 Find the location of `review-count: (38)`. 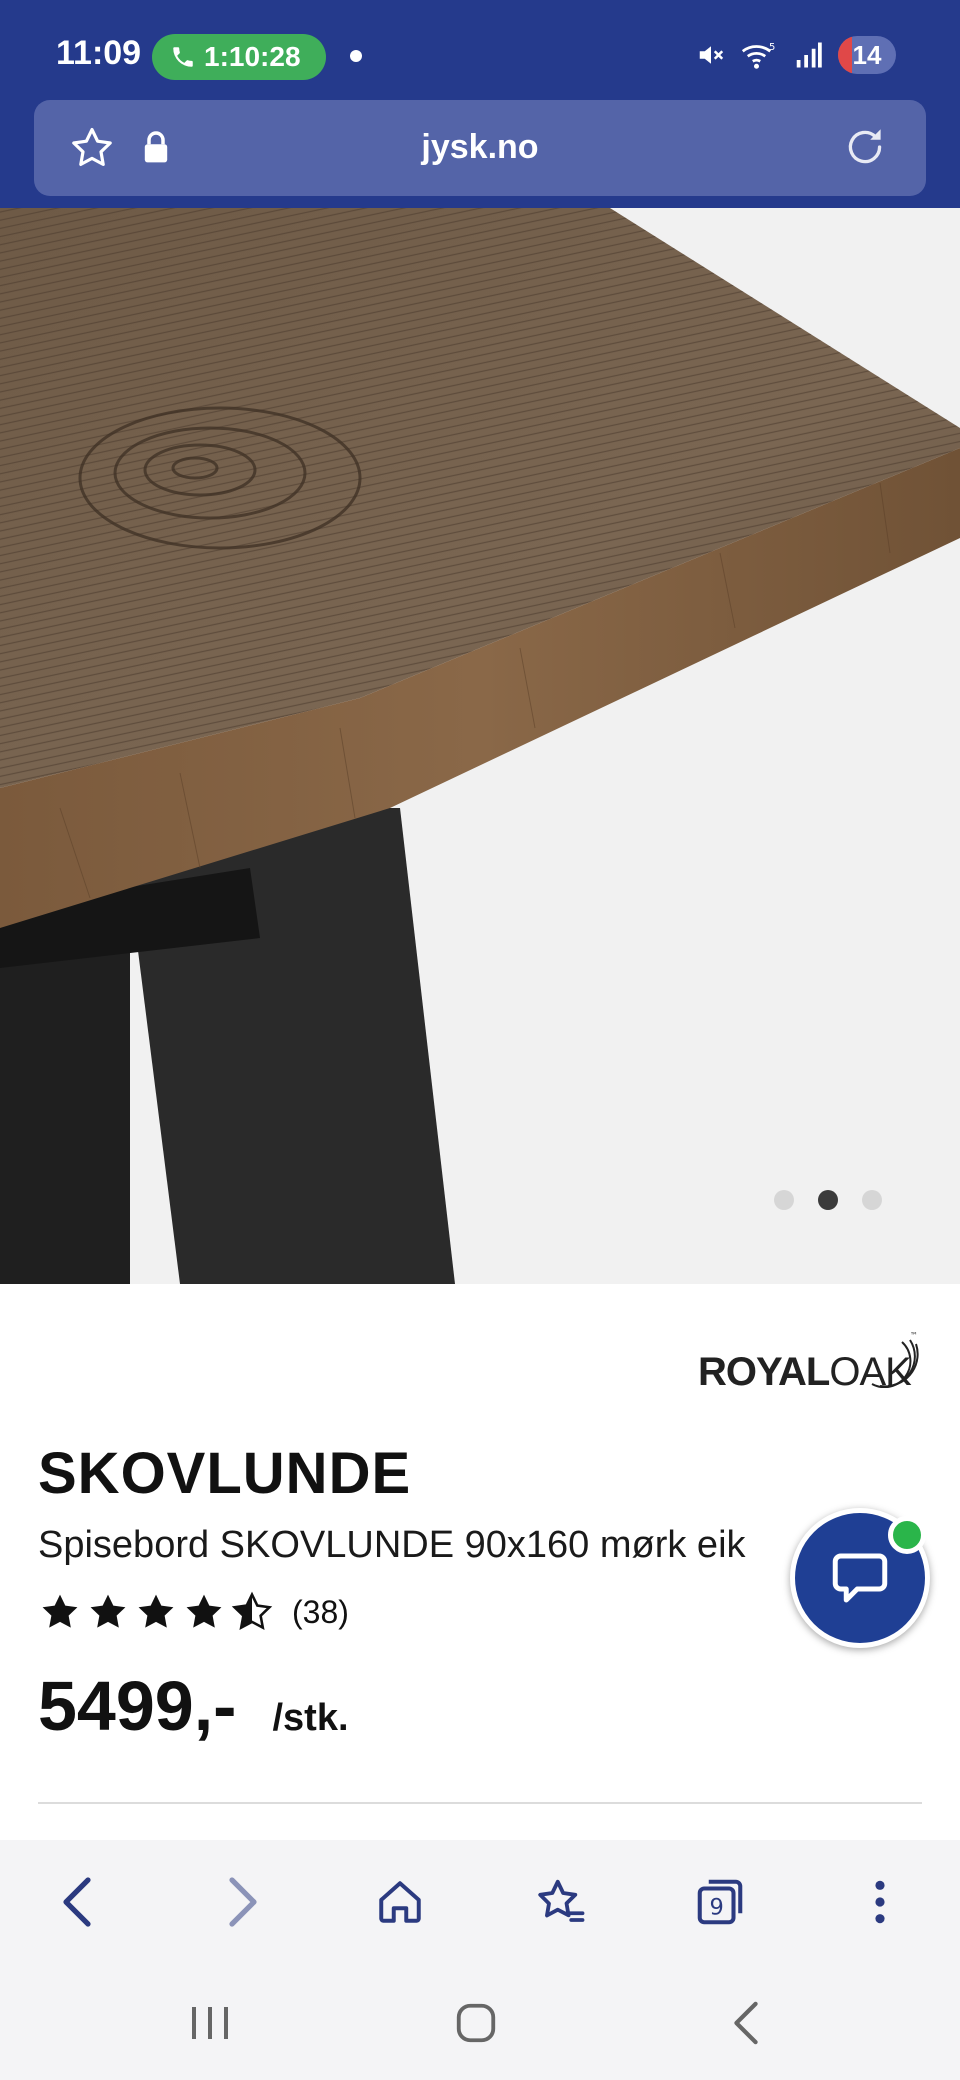

review-count: (38) is located at coordinates (320, 1612).